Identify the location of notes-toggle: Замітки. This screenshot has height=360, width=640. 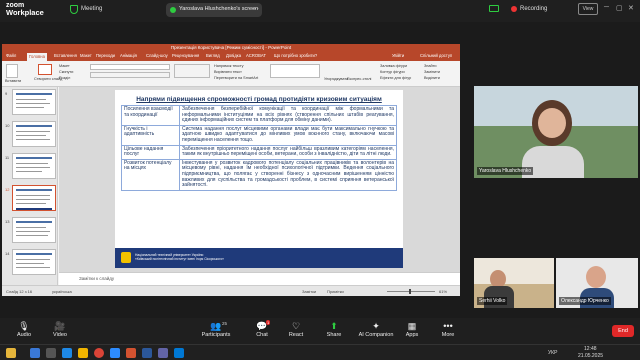
(309, 291).